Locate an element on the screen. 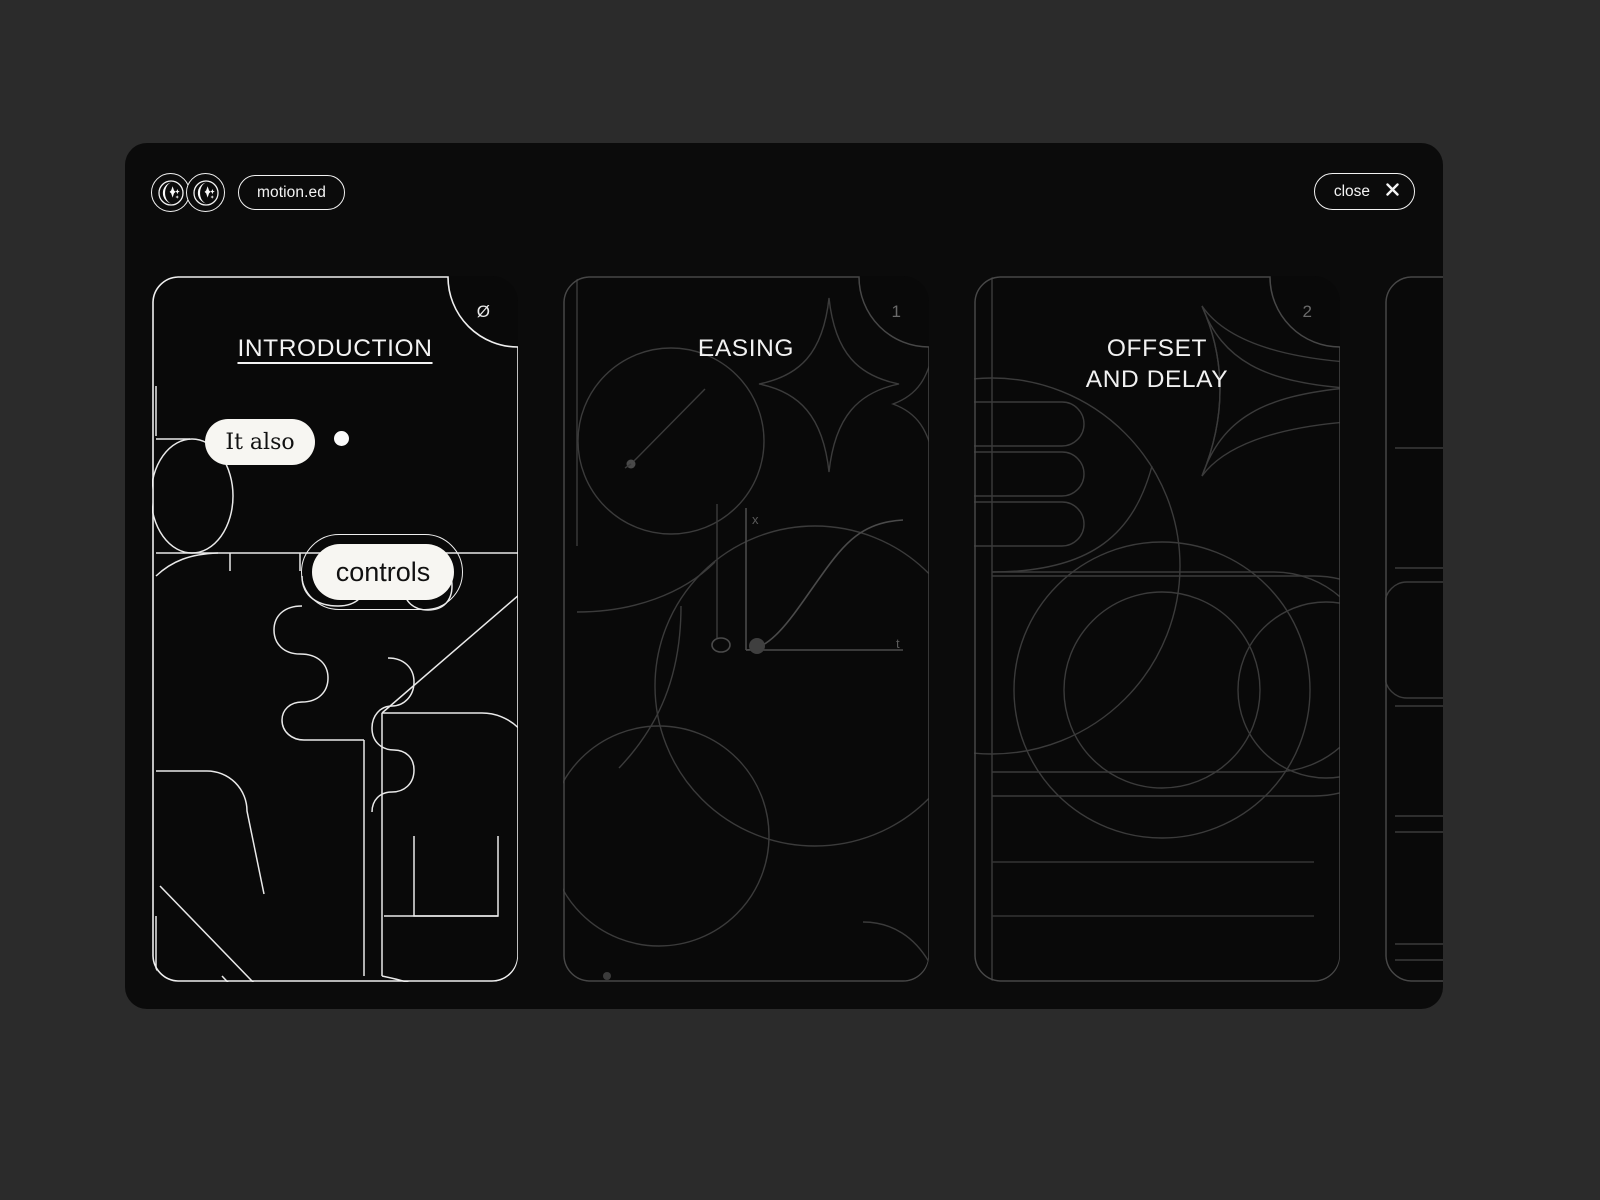 The height and width of the screenshot is (1200, 1600). motion-dot is located at coordinates (341, 438).